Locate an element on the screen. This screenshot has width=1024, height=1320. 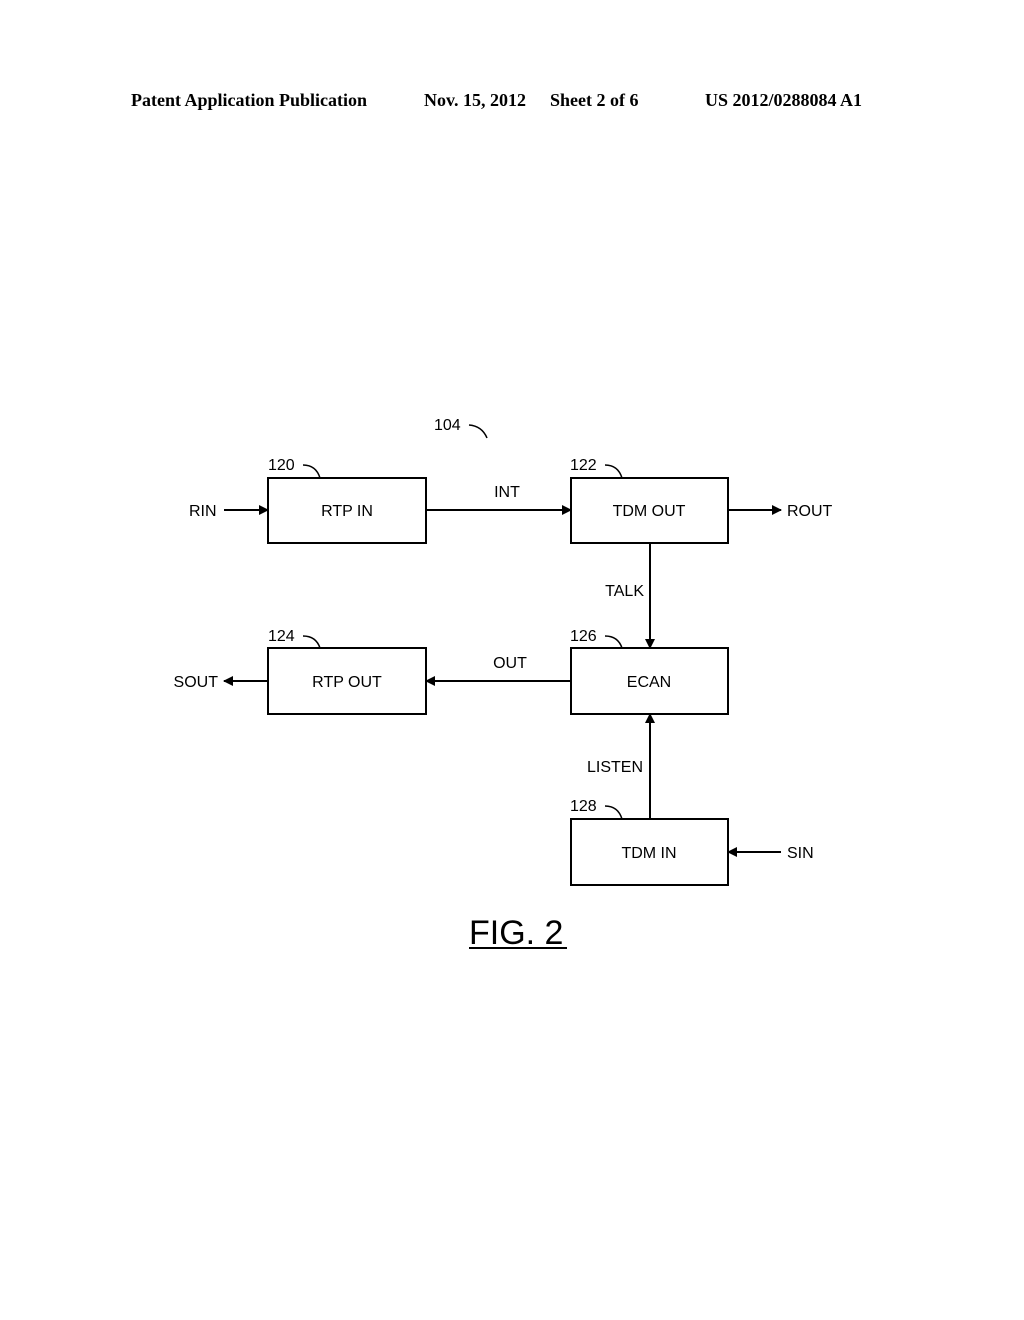
block-tdm-out: TDM OUT is located at coordinates (649, 510).